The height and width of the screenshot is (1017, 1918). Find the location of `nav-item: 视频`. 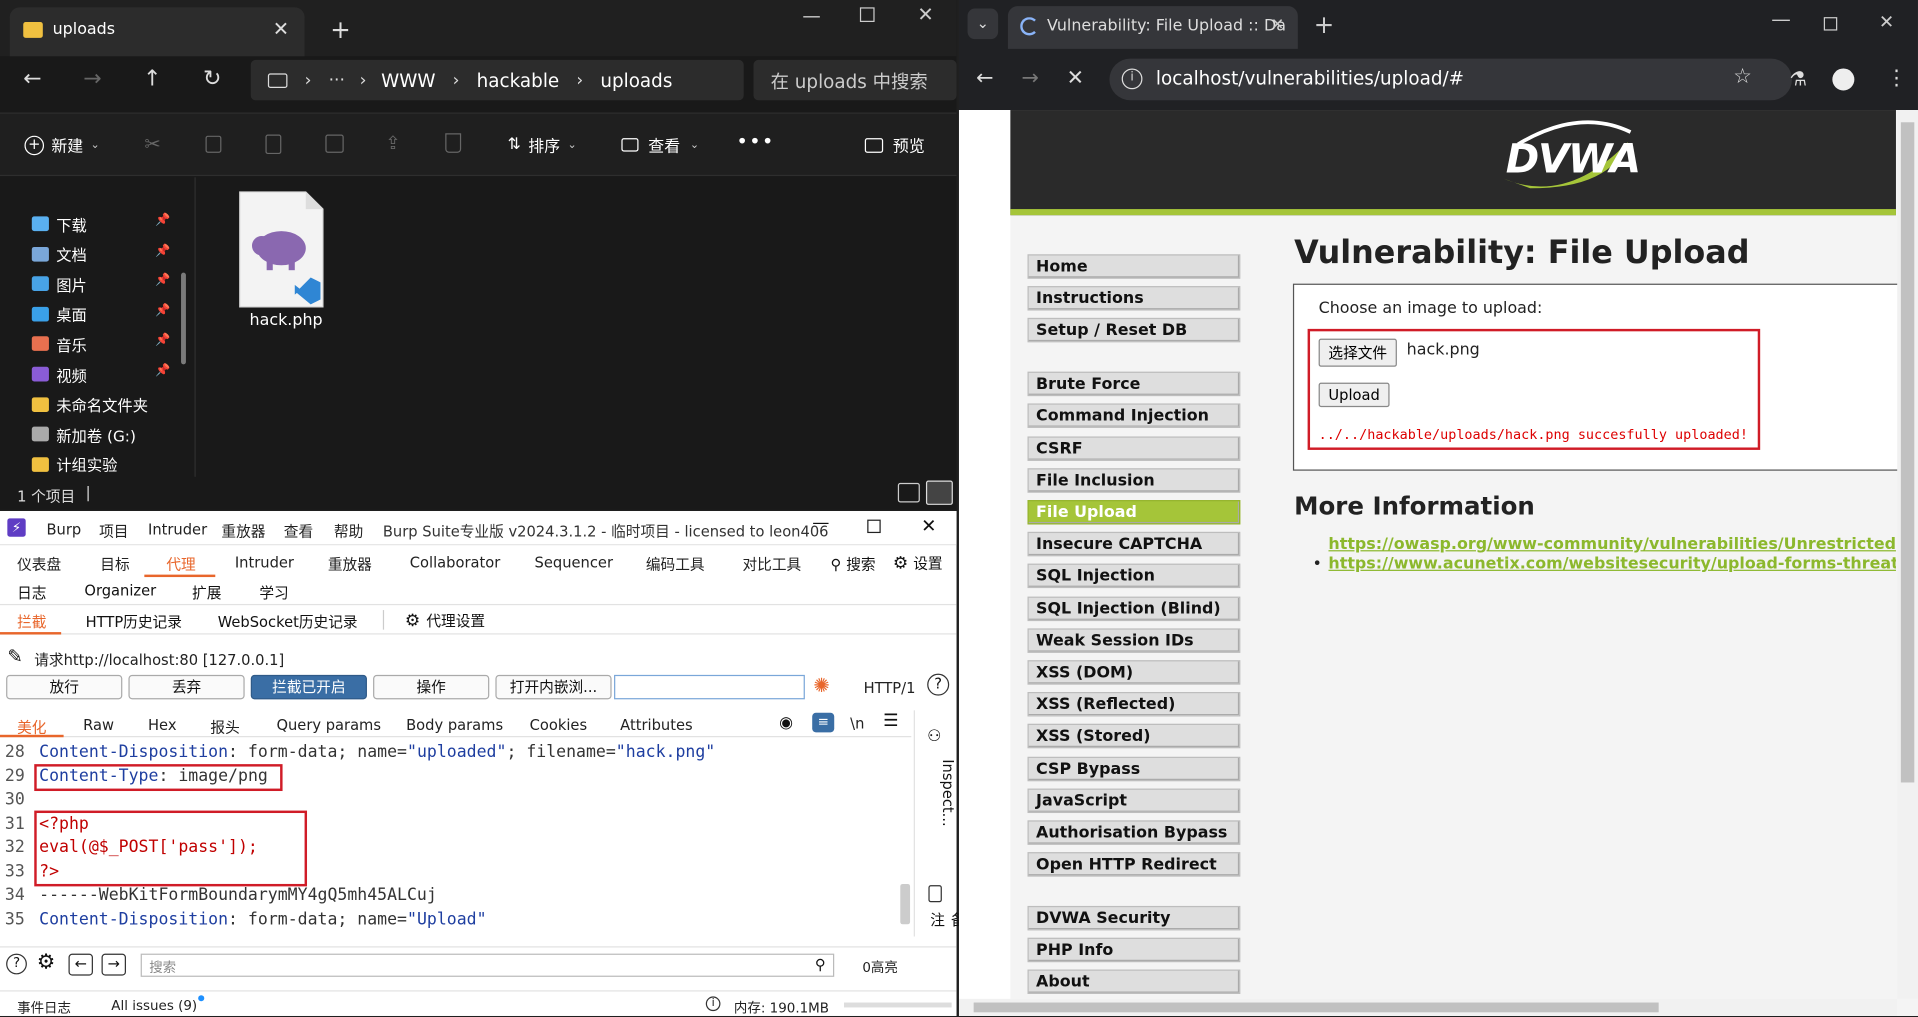

nav-item: 视频 is located at coordinates (59, 374).